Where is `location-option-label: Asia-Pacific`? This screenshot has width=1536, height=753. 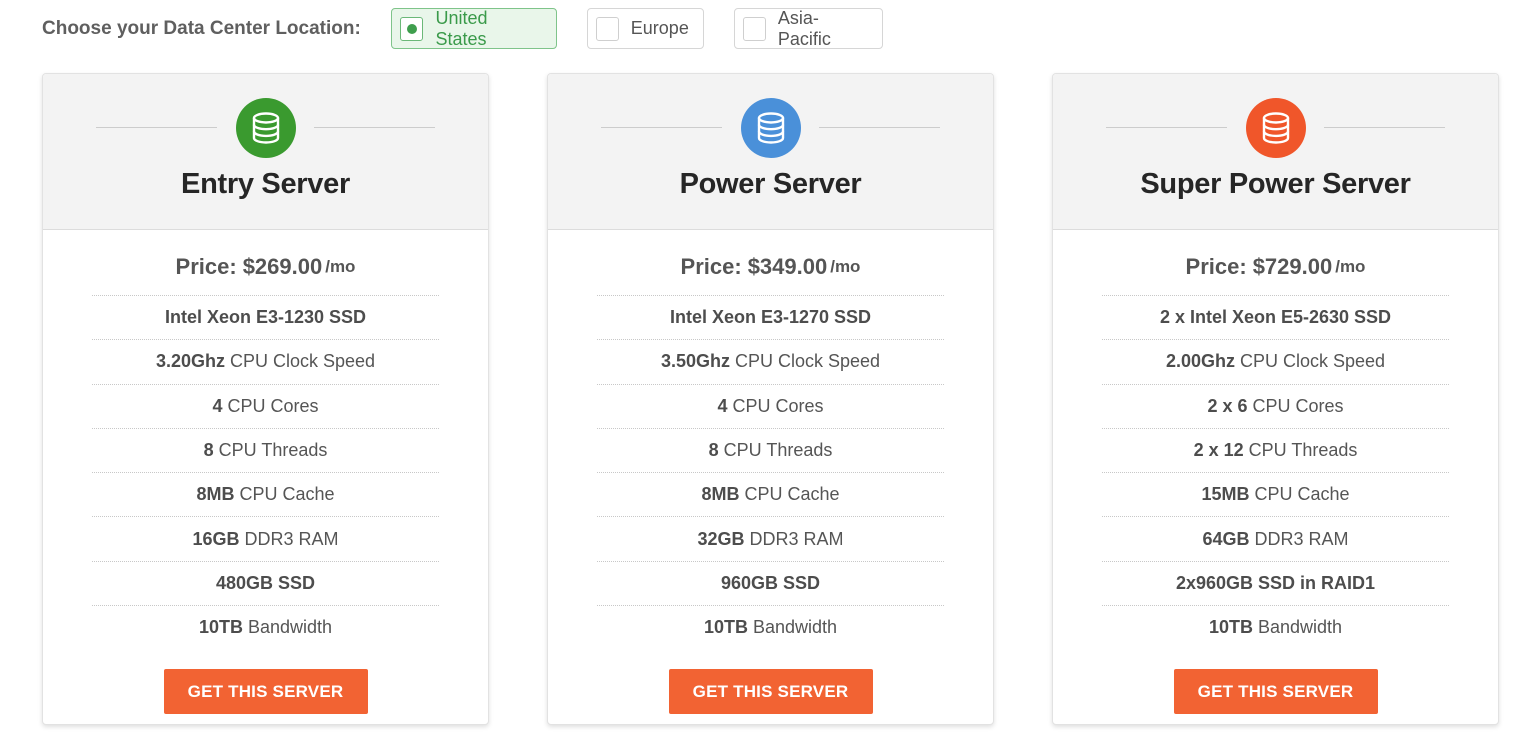 location-option-label: Asia-Pacific is located at coordinates (804, 28).